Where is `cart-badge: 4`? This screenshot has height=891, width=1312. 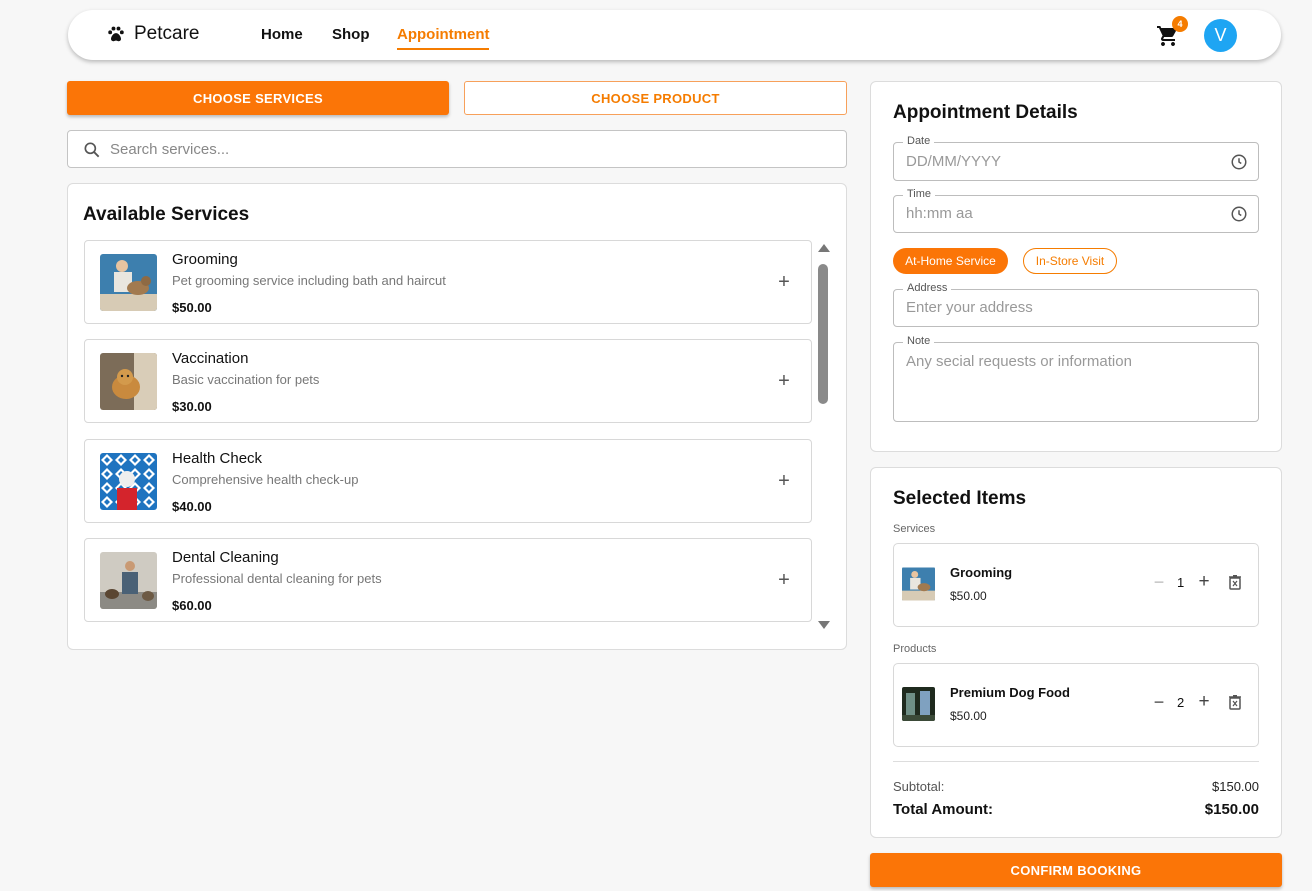 cart-badge: 4 is located at coordinates (1180, 24).